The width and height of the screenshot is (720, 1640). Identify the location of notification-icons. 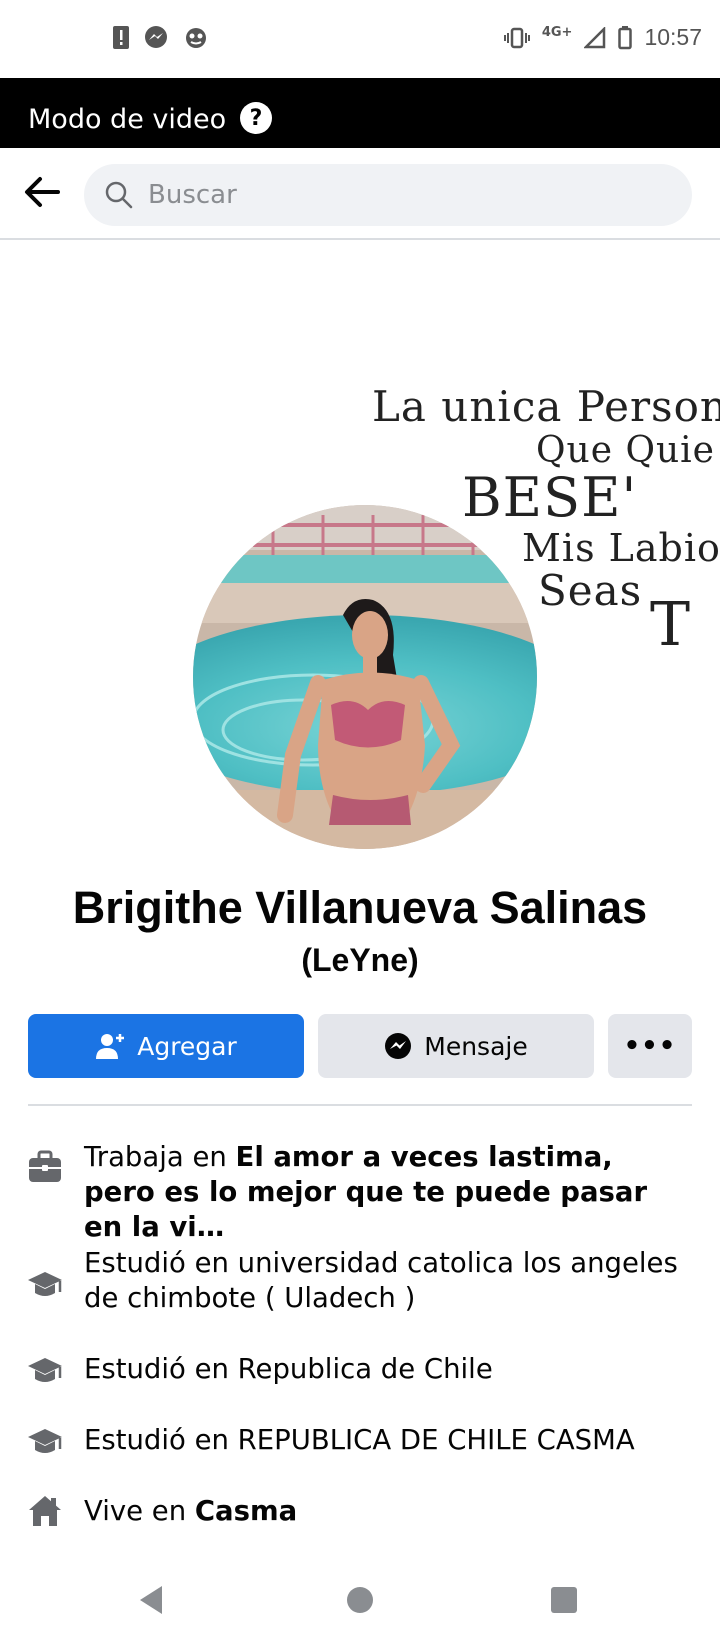
(161, 37).